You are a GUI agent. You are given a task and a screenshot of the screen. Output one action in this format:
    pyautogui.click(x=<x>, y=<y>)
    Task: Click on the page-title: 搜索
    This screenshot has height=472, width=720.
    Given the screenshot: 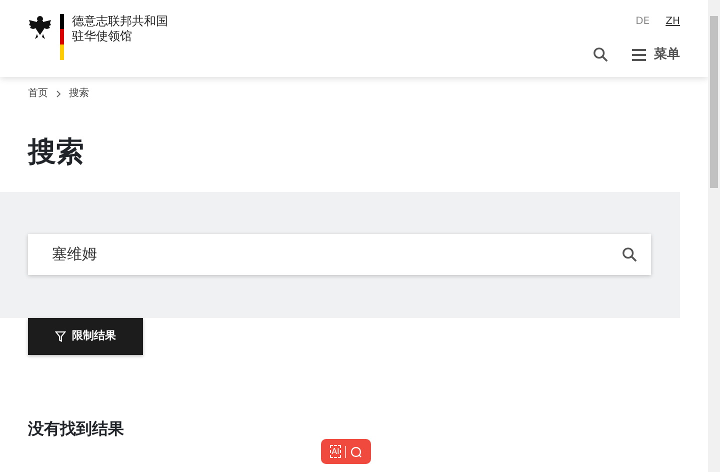 What is the action you would take?
    pyautogui.click(x=55, y=152)
    